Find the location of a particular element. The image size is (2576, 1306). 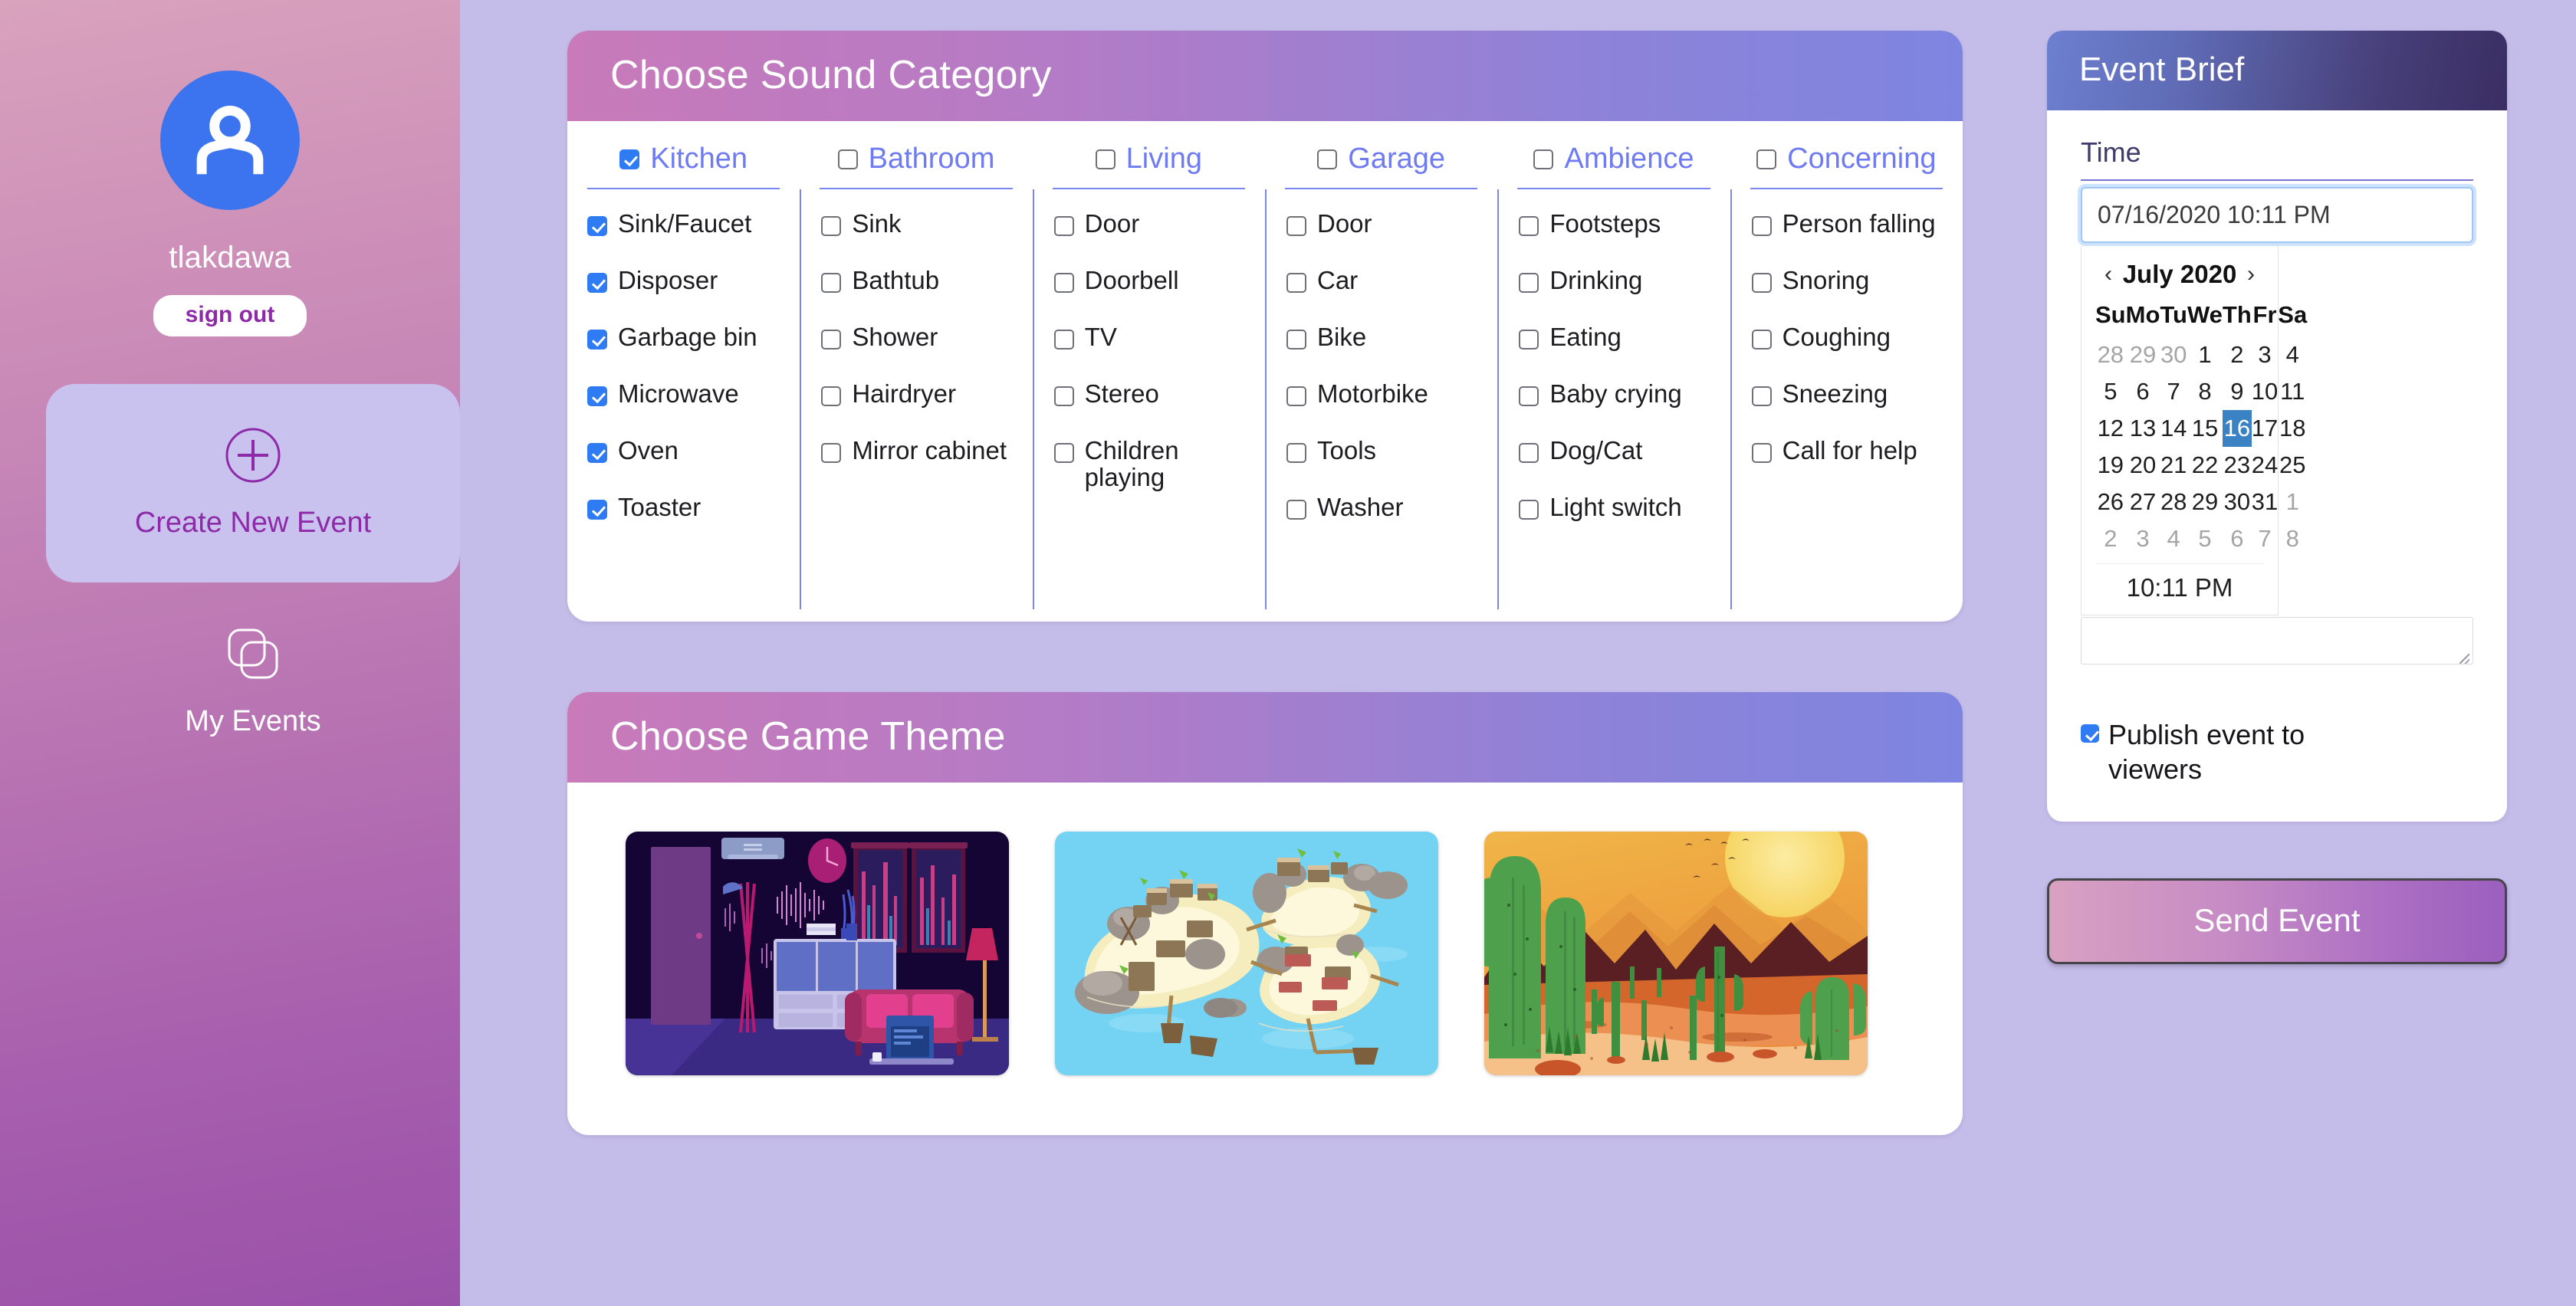

calendar-day: 15 is located at coordinates (2205, 429).